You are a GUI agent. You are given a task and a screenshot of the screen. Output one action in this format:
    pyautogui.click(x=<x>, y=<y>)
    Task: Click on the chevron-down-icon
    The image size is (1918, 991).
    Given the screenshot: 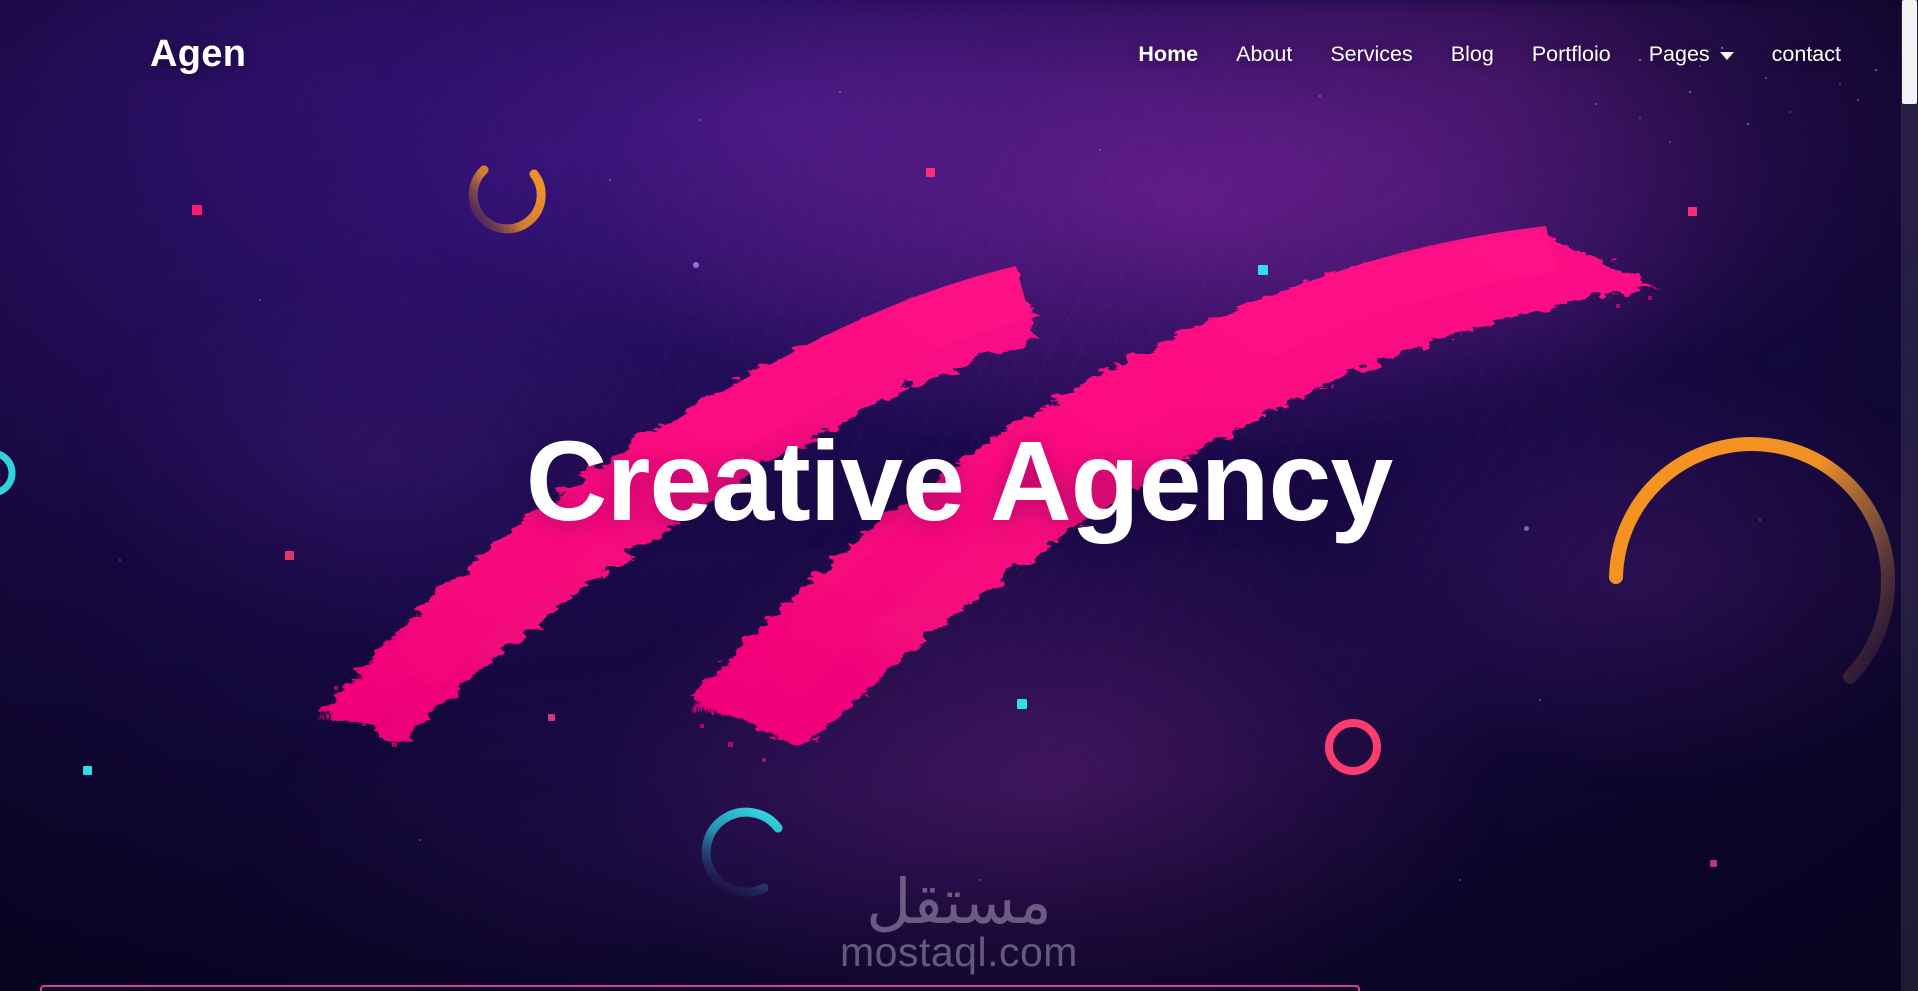 What is the action you would take?
    pyautogui.click(x=1726, y=56)
    